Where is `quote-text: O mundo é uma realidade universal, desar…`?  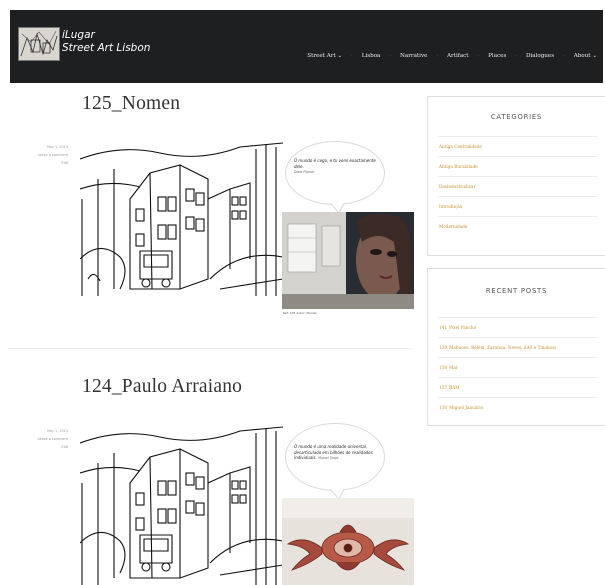 quote-text: O mundo é uma realidade universal, desar… is located at coordinates (333, 452).